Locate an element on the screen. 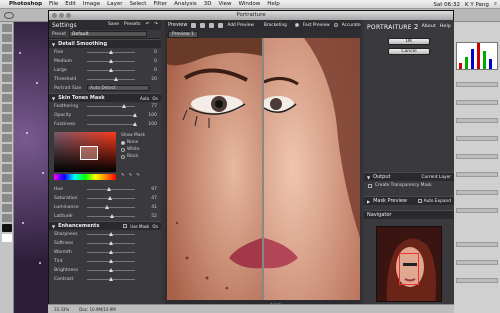 Image resolution: width=500 pixels, height=313 pixels. menu-layer: Layer is located at coordinates (114, 4).